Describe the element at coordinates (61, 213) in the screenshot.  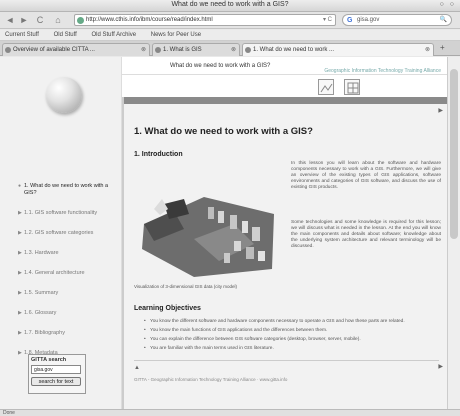
I see `nav-item-label: 1.1. GIS software functionality` at that location.